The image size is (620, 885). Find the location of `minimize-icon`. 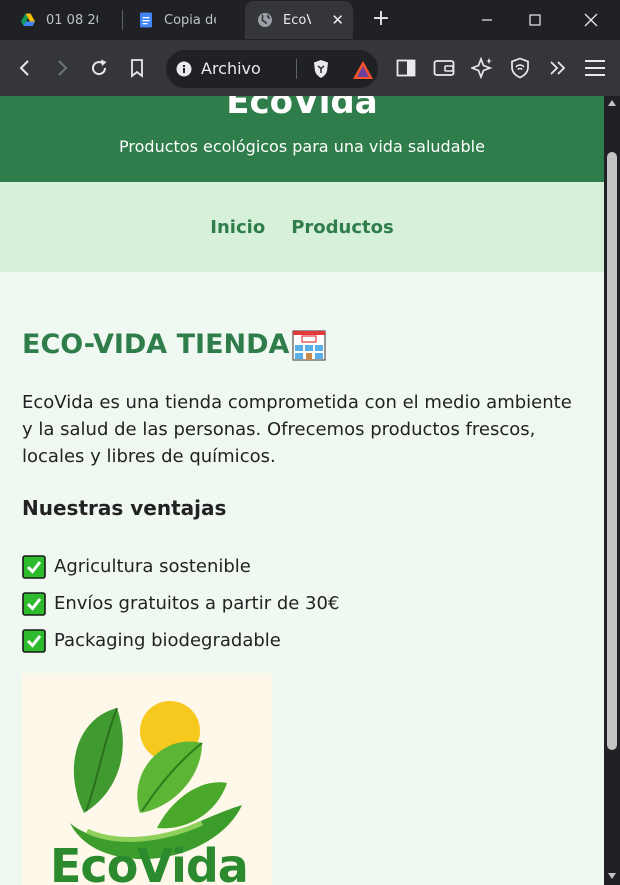

minimize-icon is located at coordinates (487, 20).